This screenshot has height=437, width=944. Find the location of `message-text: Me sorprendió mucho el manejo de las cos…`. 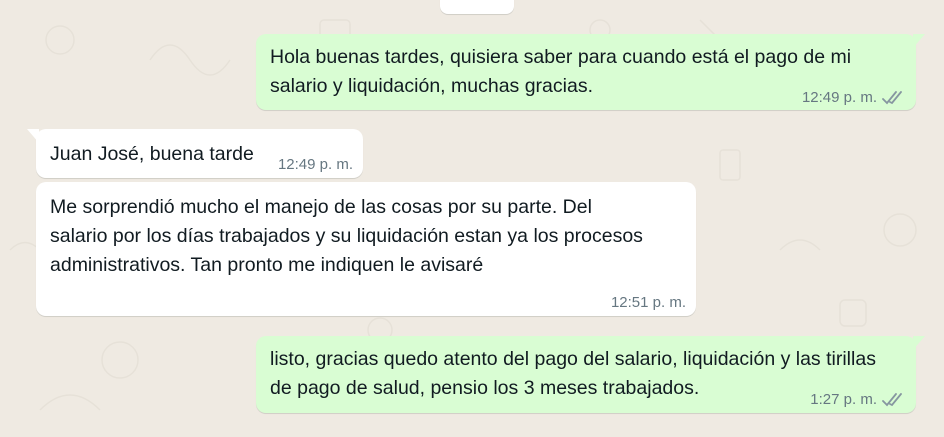

message-text: Me sorprendió mucho el manejo de las cos… is located at coordinates (346, 236).